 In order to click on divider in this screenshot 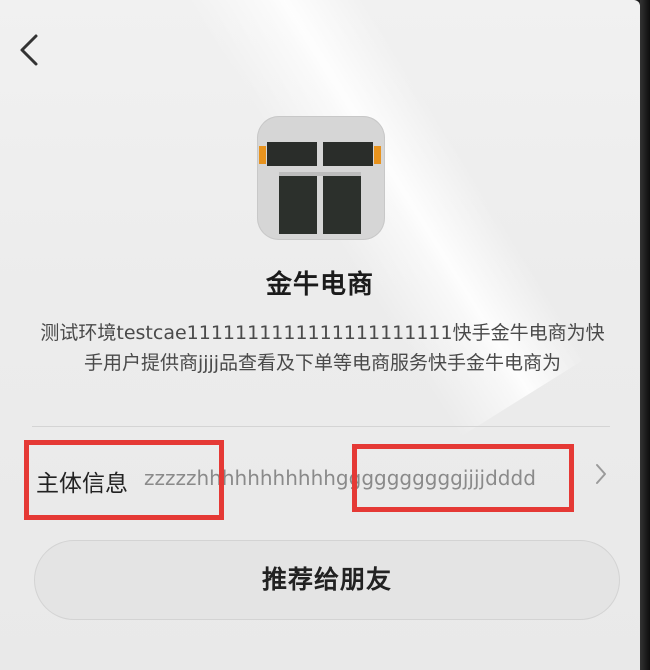, I will do `click(321, 426)`.